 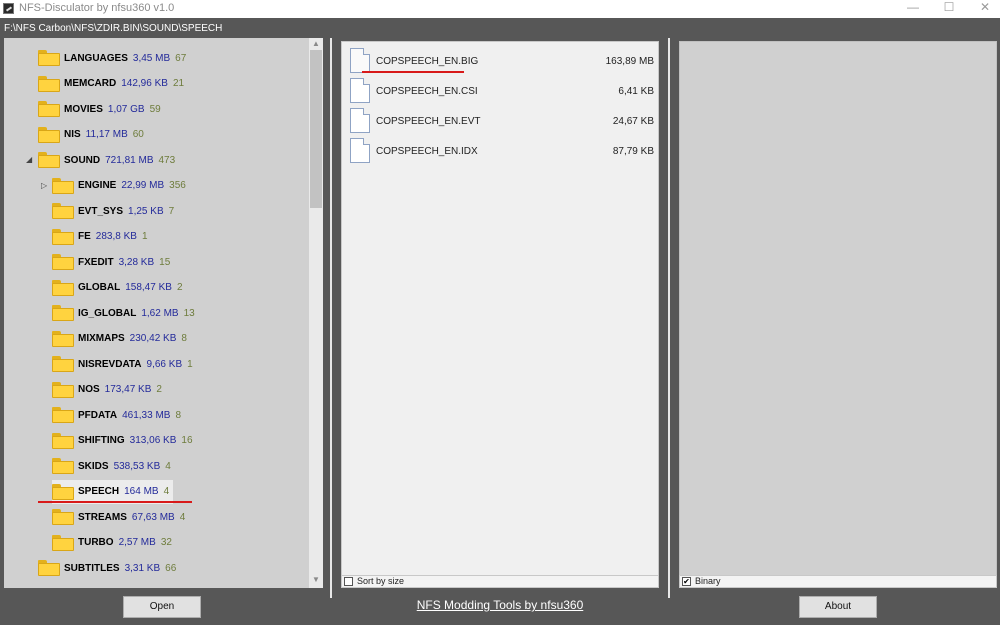 What do you see at coordinates (500, 605) in the screenshot?
I see `footer-link: NFS Modding Tools by nfsu360` at bounding box center [500, 605].